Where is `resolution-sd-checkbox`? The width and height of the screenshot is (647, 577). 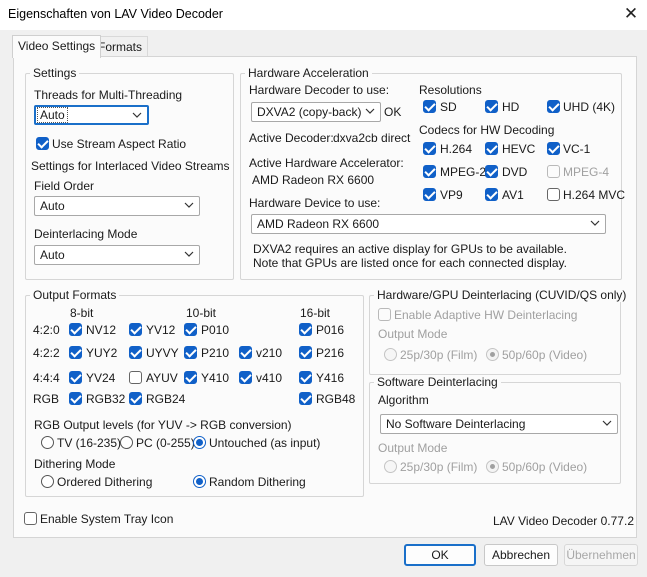
resolution-sd-checkbox is located at coordinates (429, 106).